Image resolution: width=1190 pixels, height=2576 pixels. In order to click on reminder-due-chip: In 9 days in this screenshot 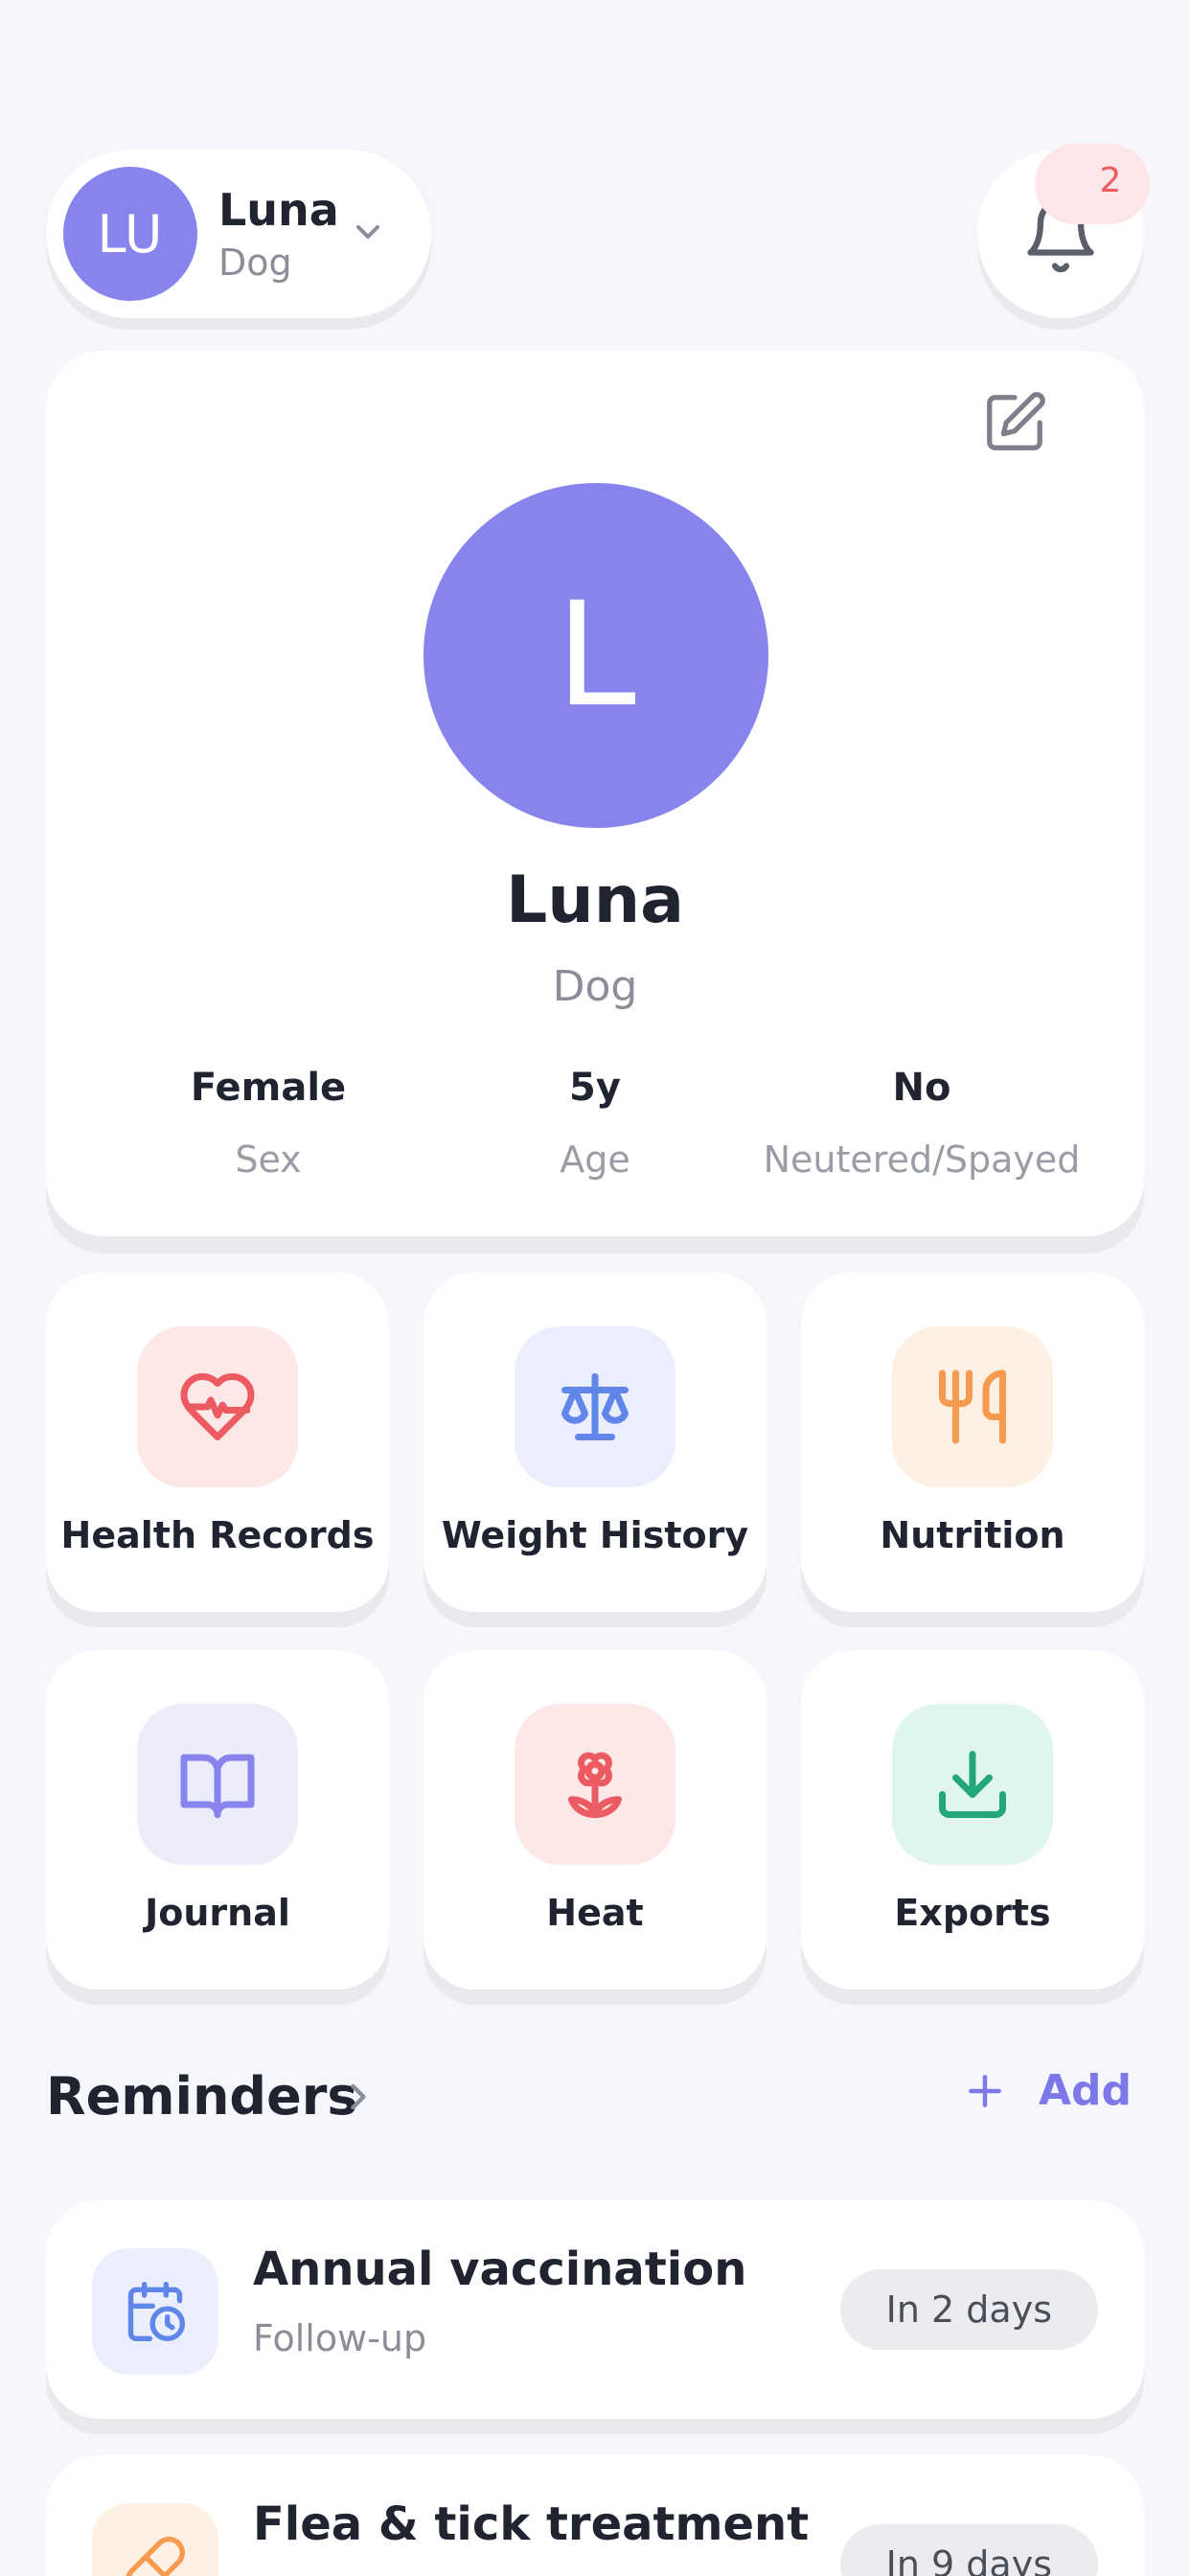, I will do `click(968, 2550)`.